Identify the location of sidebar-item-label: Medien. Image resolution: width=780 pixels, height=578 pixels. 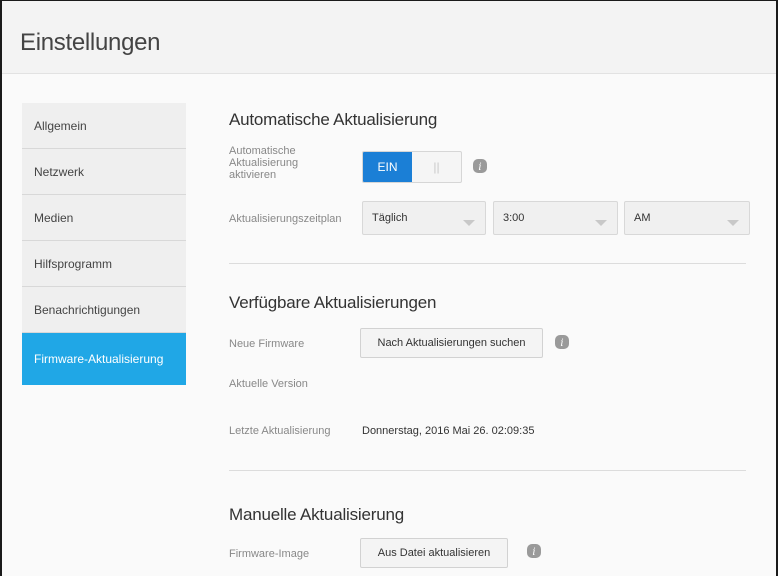
(54, 217).